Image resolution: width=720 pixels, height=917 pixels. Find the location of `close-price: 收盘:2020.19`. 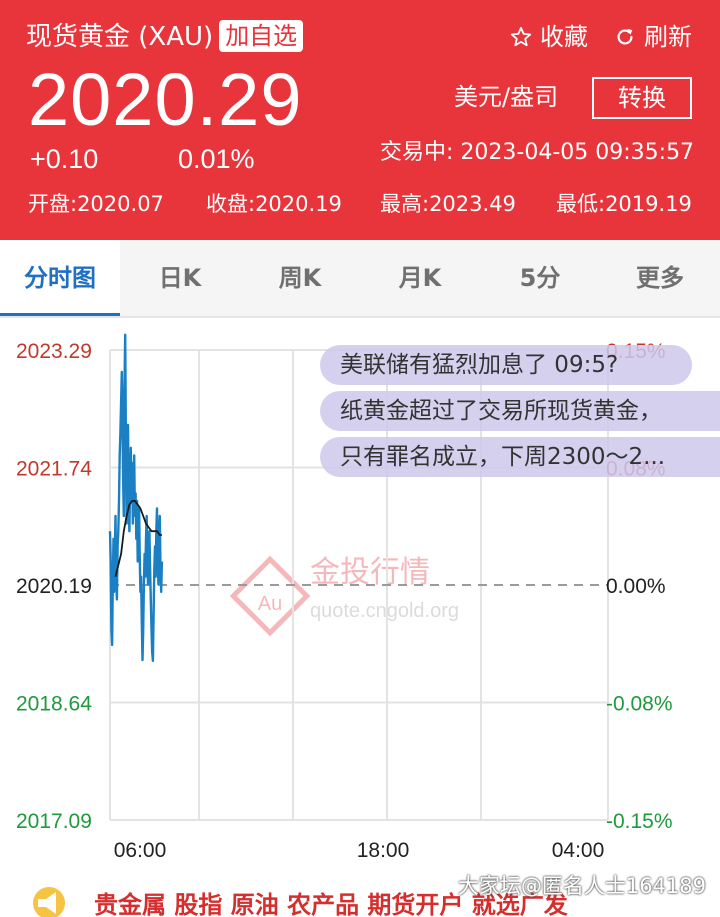

close-price: 收盘:2020.19 is located at coordinates (274, 204).